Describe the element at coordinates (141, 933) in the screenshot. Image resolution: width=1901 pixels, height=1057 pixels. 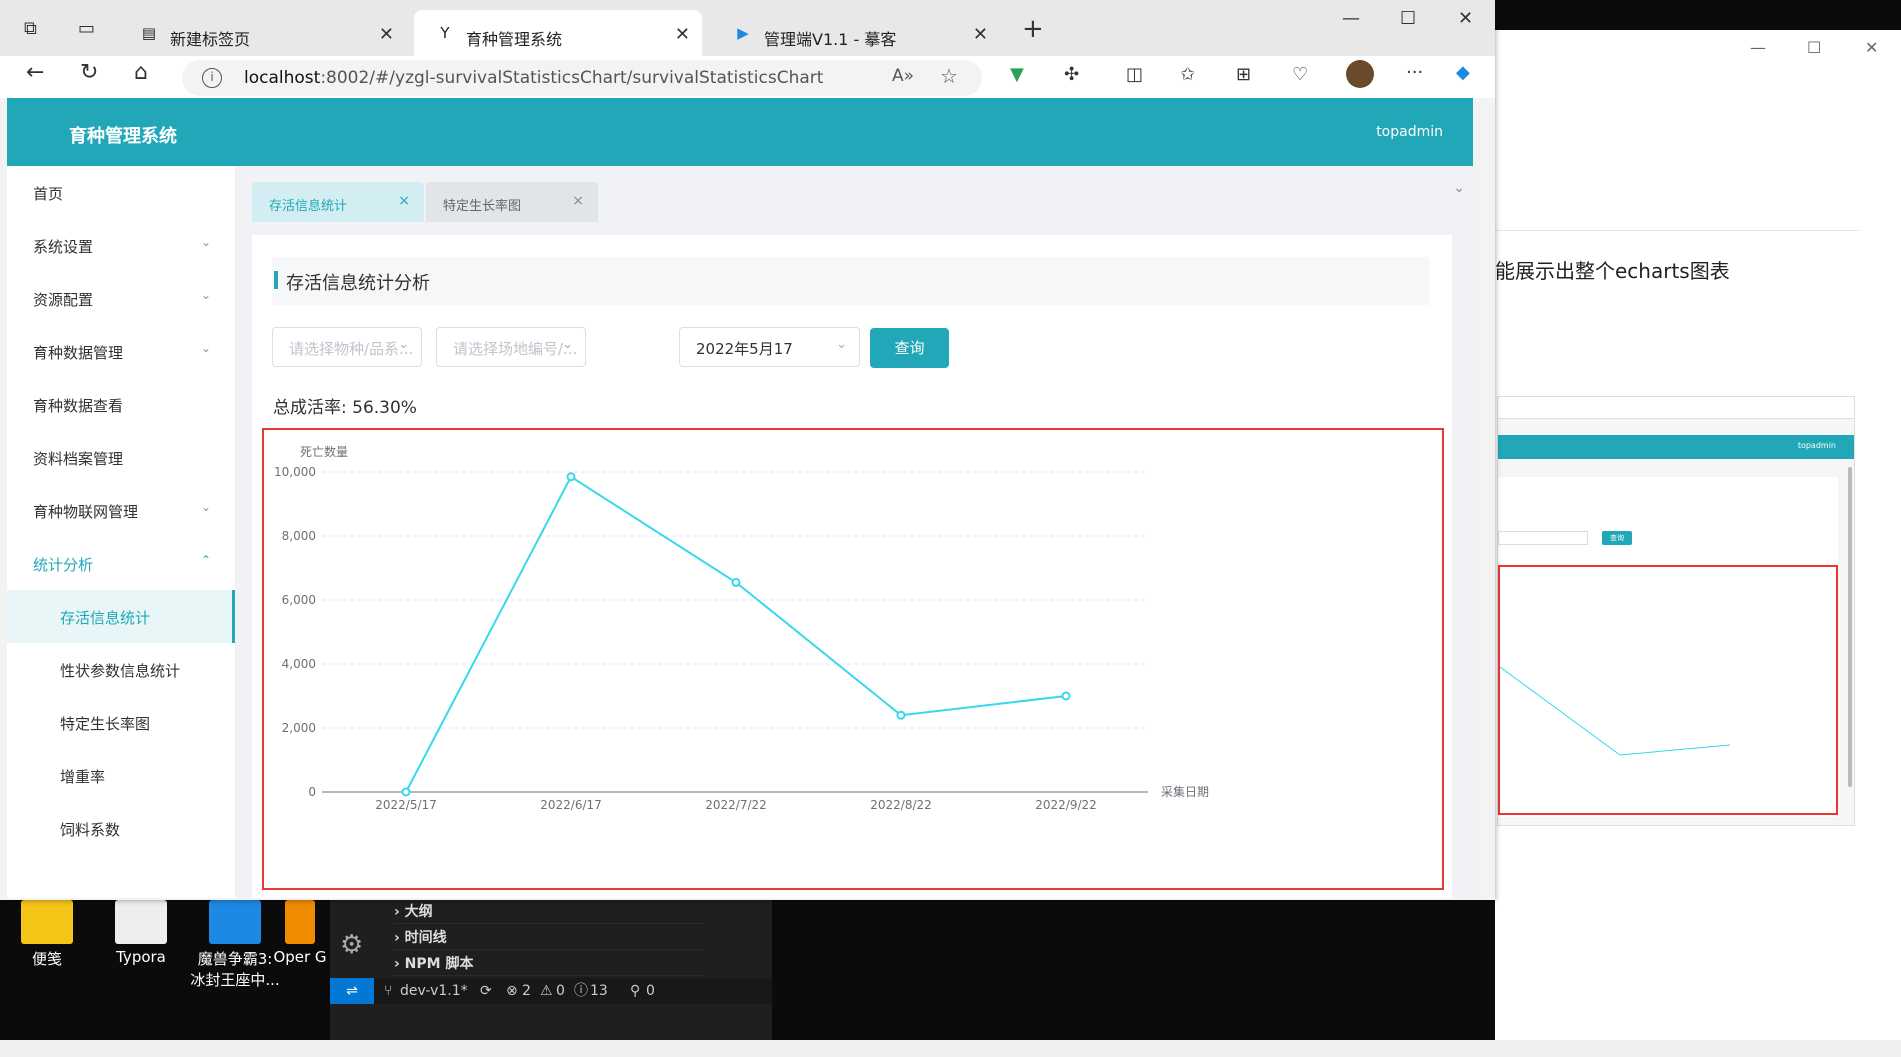
I see `desktop-icon-typora: Typora` at that location.